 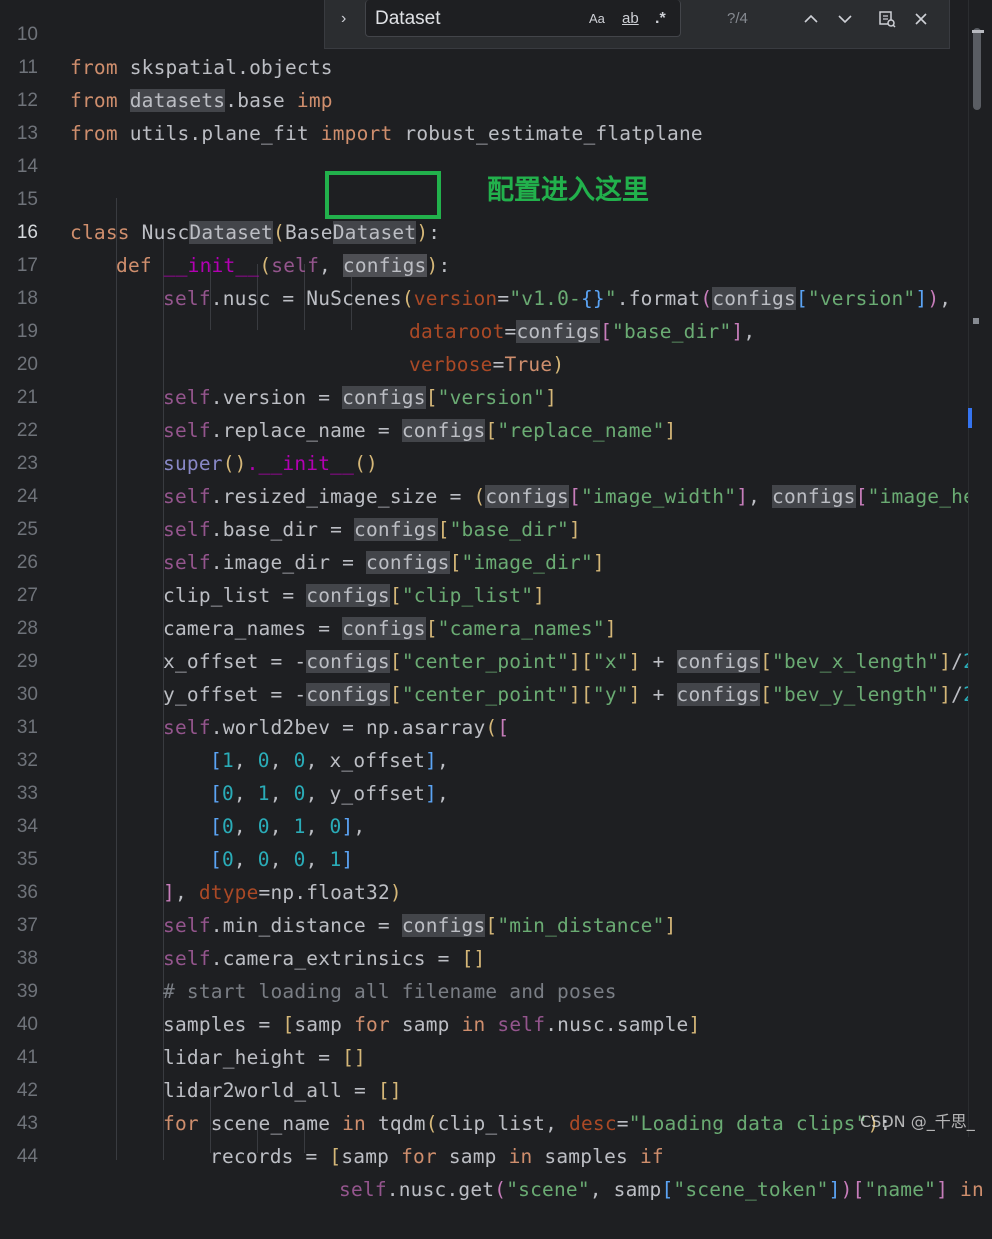 What do you see at coordinates (484, 230) in the screenshot?
I see `code-line: 16 def __init__(self, configs):` at bounding box center [484, 230].